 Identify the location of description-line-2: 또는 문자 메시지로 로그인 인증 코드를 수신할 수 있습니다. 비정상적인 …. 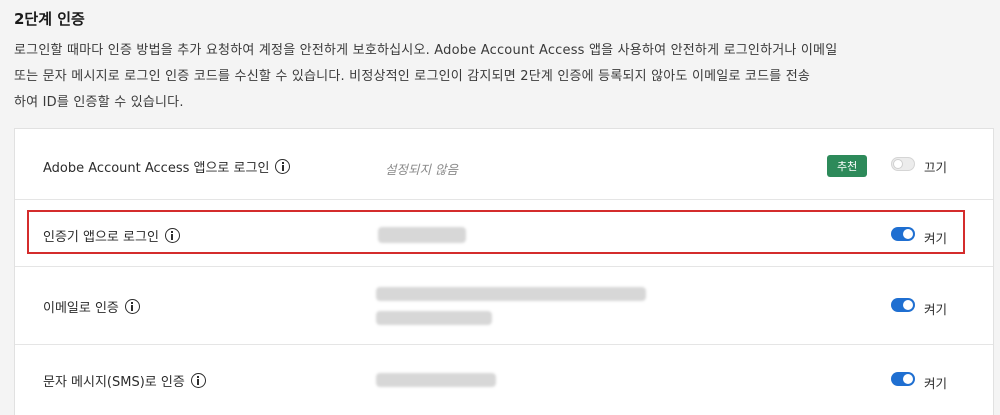
(412, 76).